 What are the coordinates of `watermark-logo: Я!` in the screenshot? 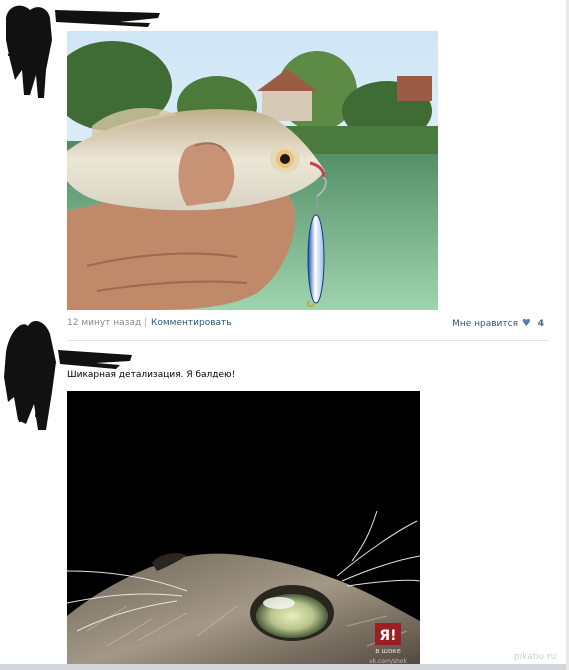 It's located at (387, 636).